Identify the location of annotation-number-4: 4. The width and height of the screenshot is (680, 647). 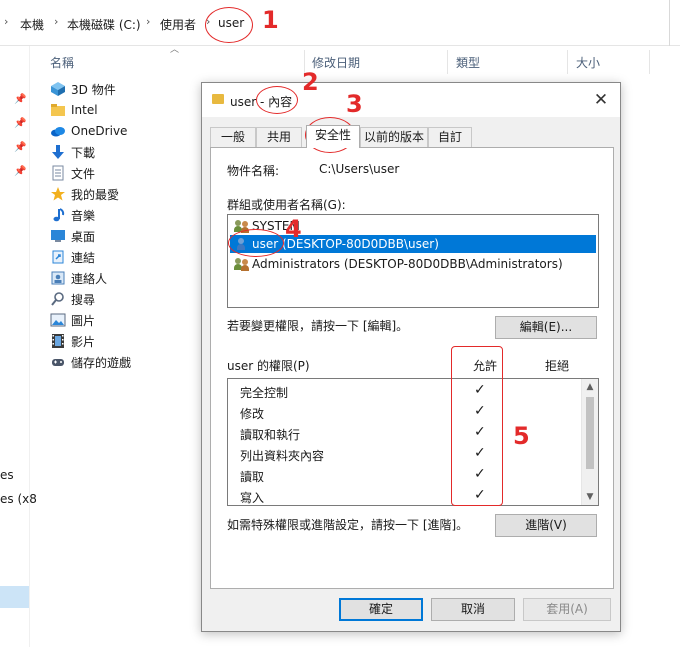
(293, 229).